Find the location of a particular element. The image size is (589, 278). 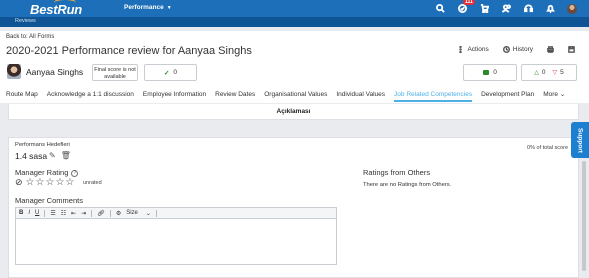

checks-counter: ✓ 0 is located at coordinates (170, 72).